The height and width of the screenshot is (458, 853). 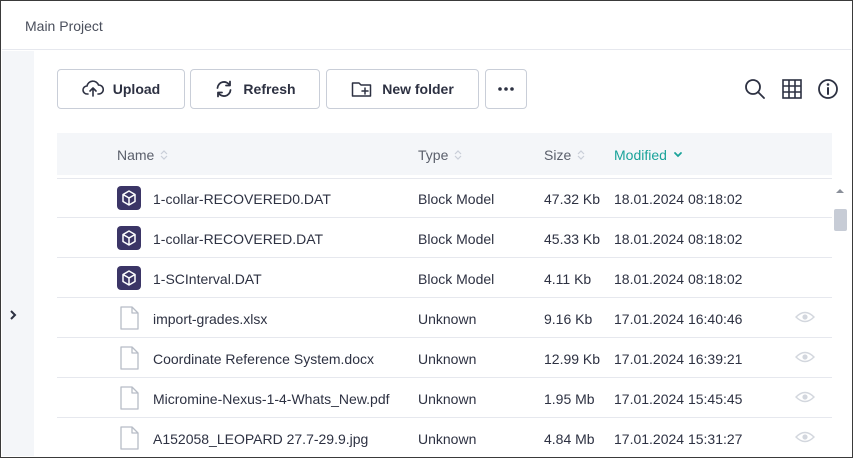 I want to click on file-name: A152058_LEOPARD 27.7-29.9.jpg, so click(x=260, y=439).